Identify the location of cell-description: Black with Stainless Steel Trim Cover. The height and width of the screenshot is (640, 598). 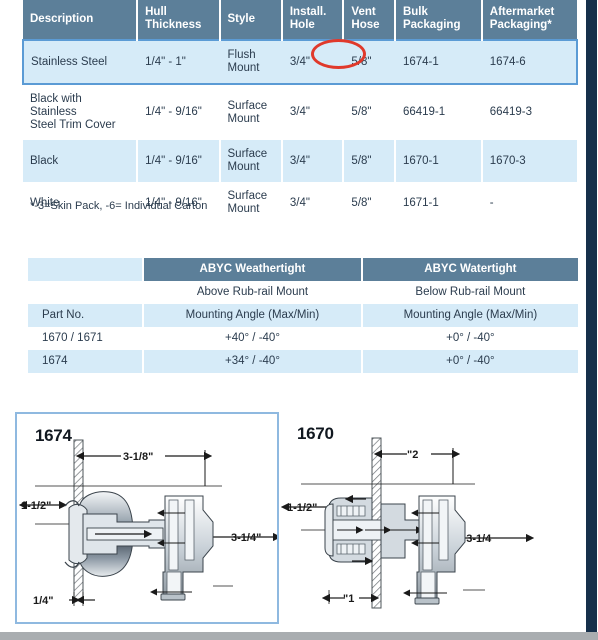
(81, 112).